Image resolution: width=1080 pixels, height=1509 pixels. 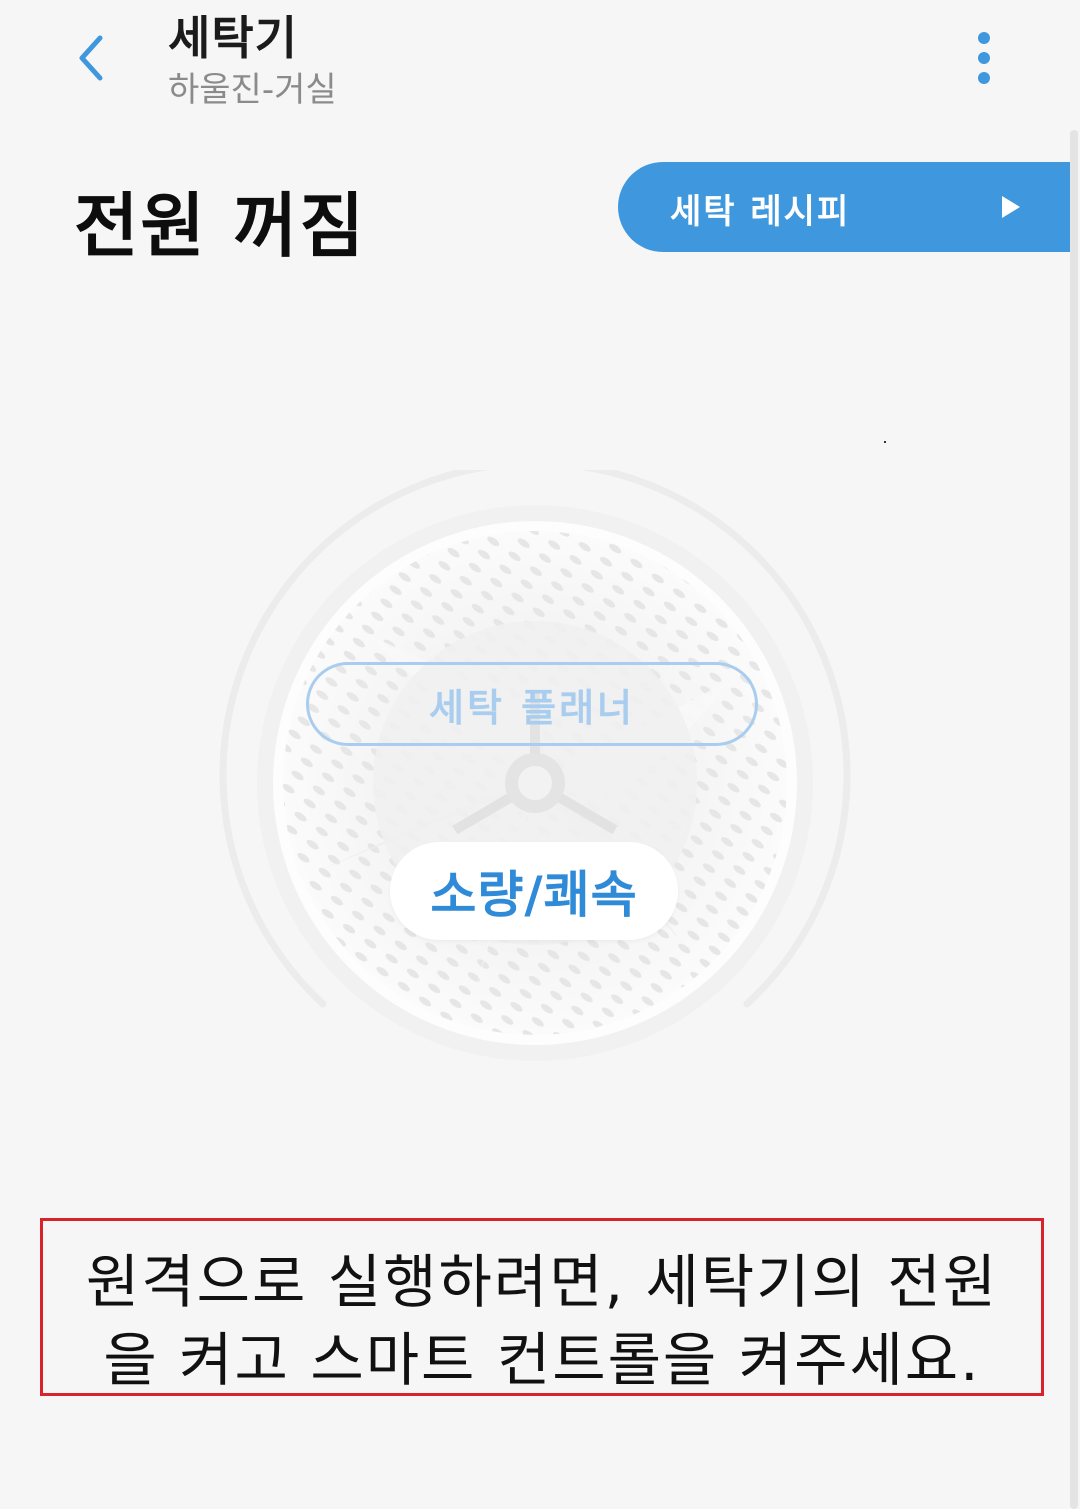 I want to click on power-status: 전원 꺼짐, so click(x=220, y=226).